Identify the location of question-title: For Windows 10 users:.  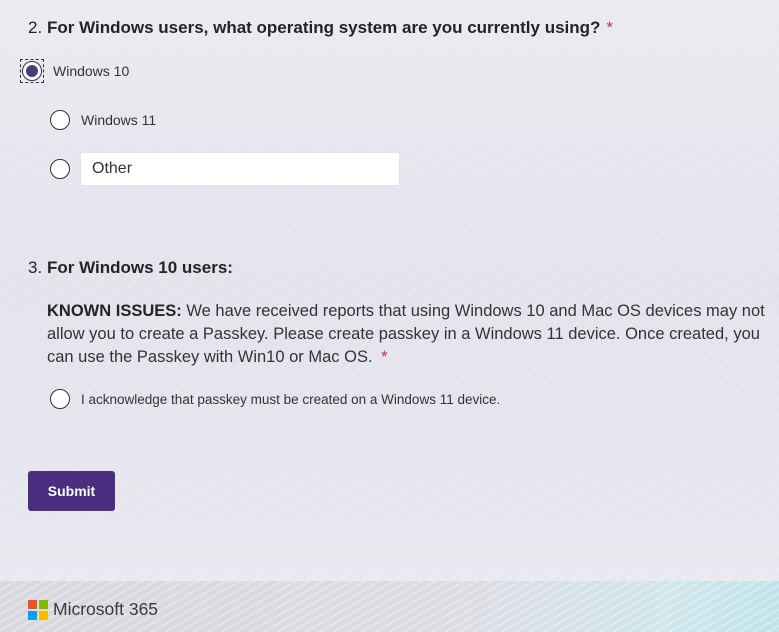
(140, 267).